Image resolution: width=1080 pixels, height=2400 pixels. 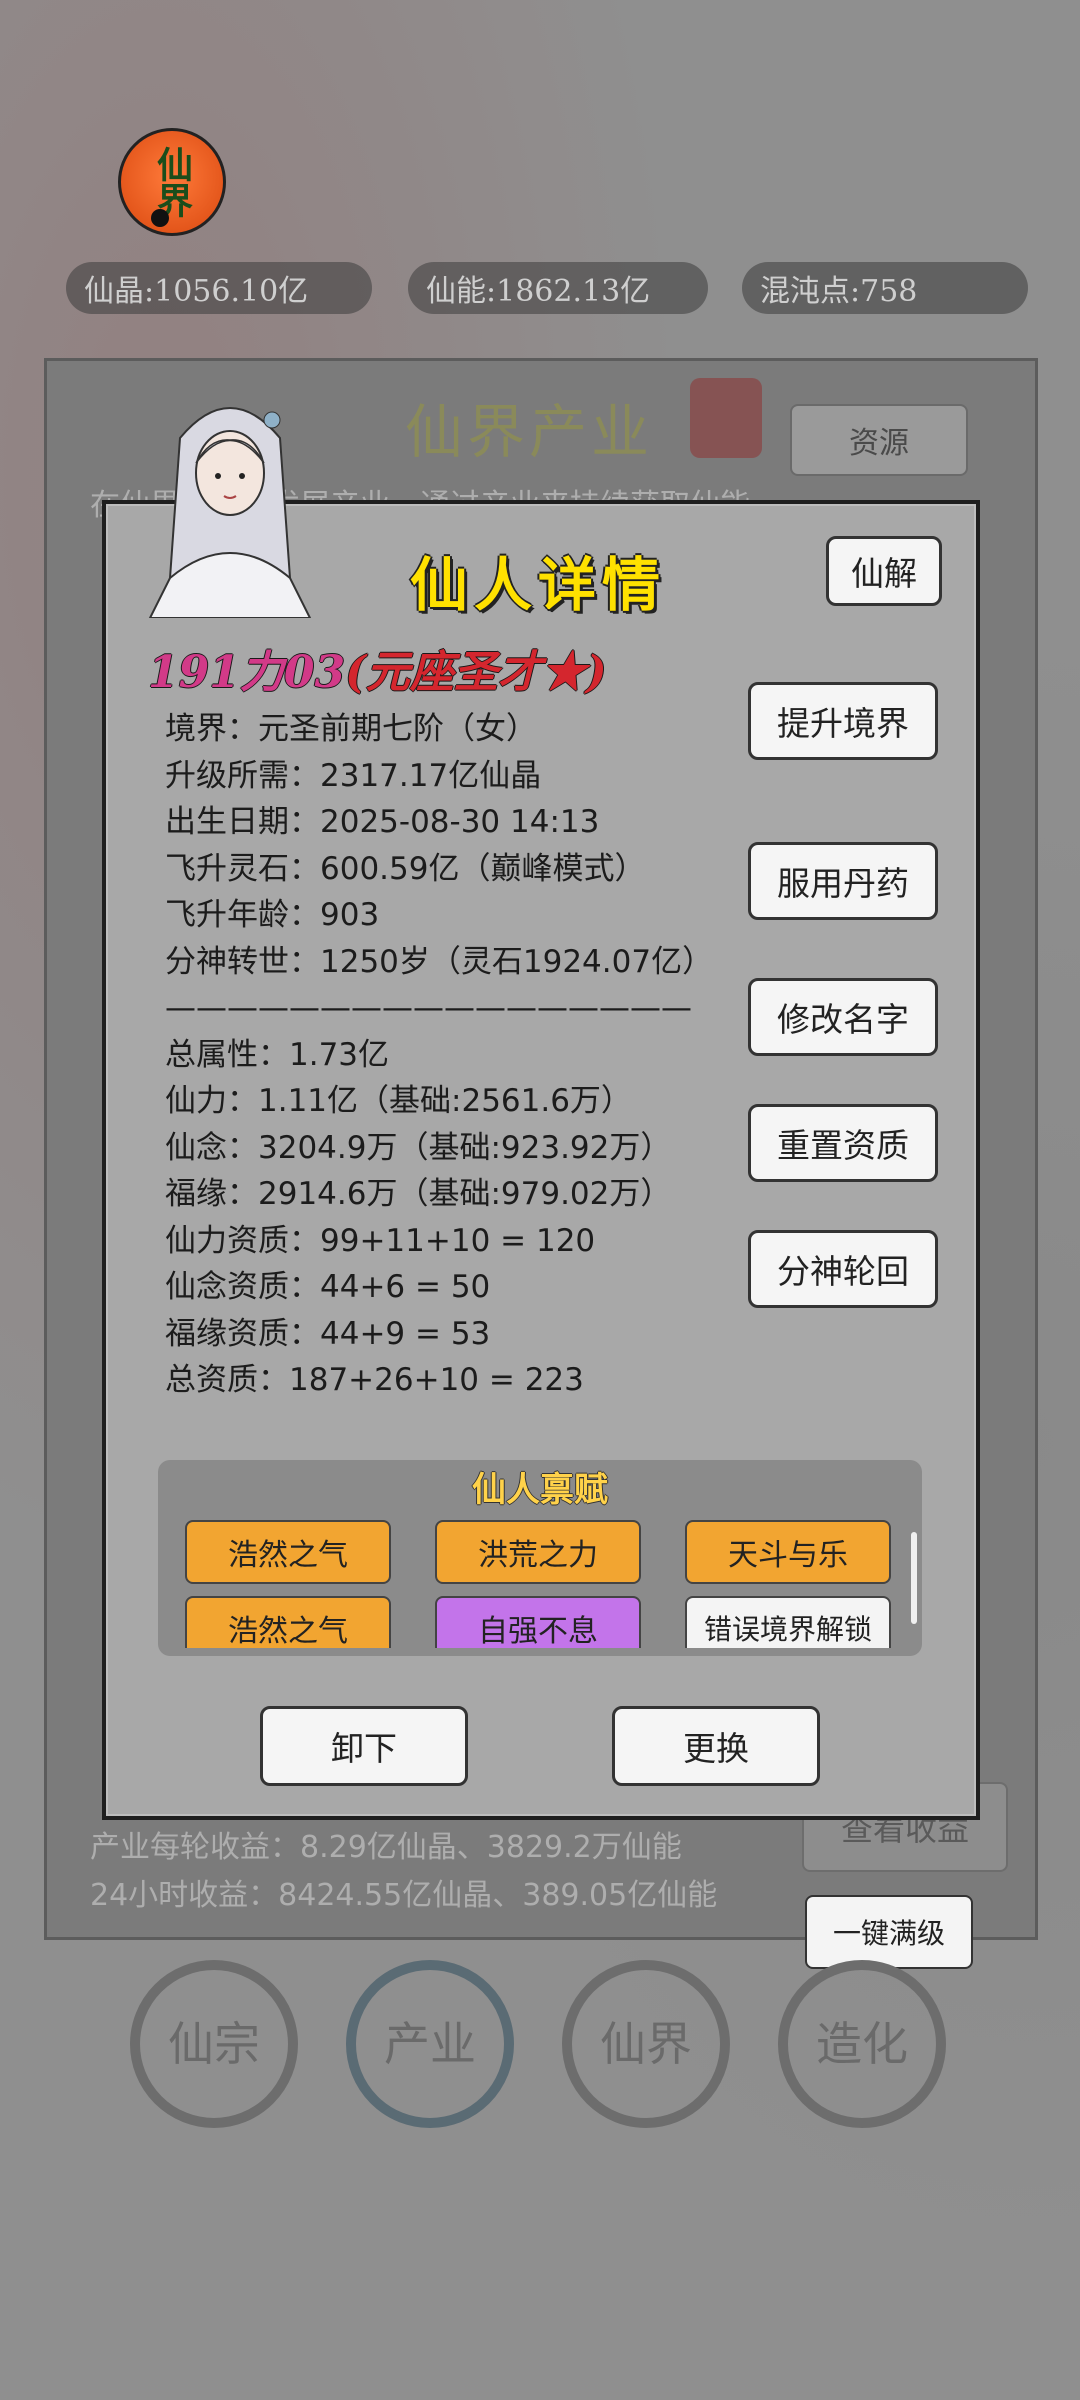 I want to click on crystal-counter: 仙晶:1056.10亿, so click(x=219, y=288).